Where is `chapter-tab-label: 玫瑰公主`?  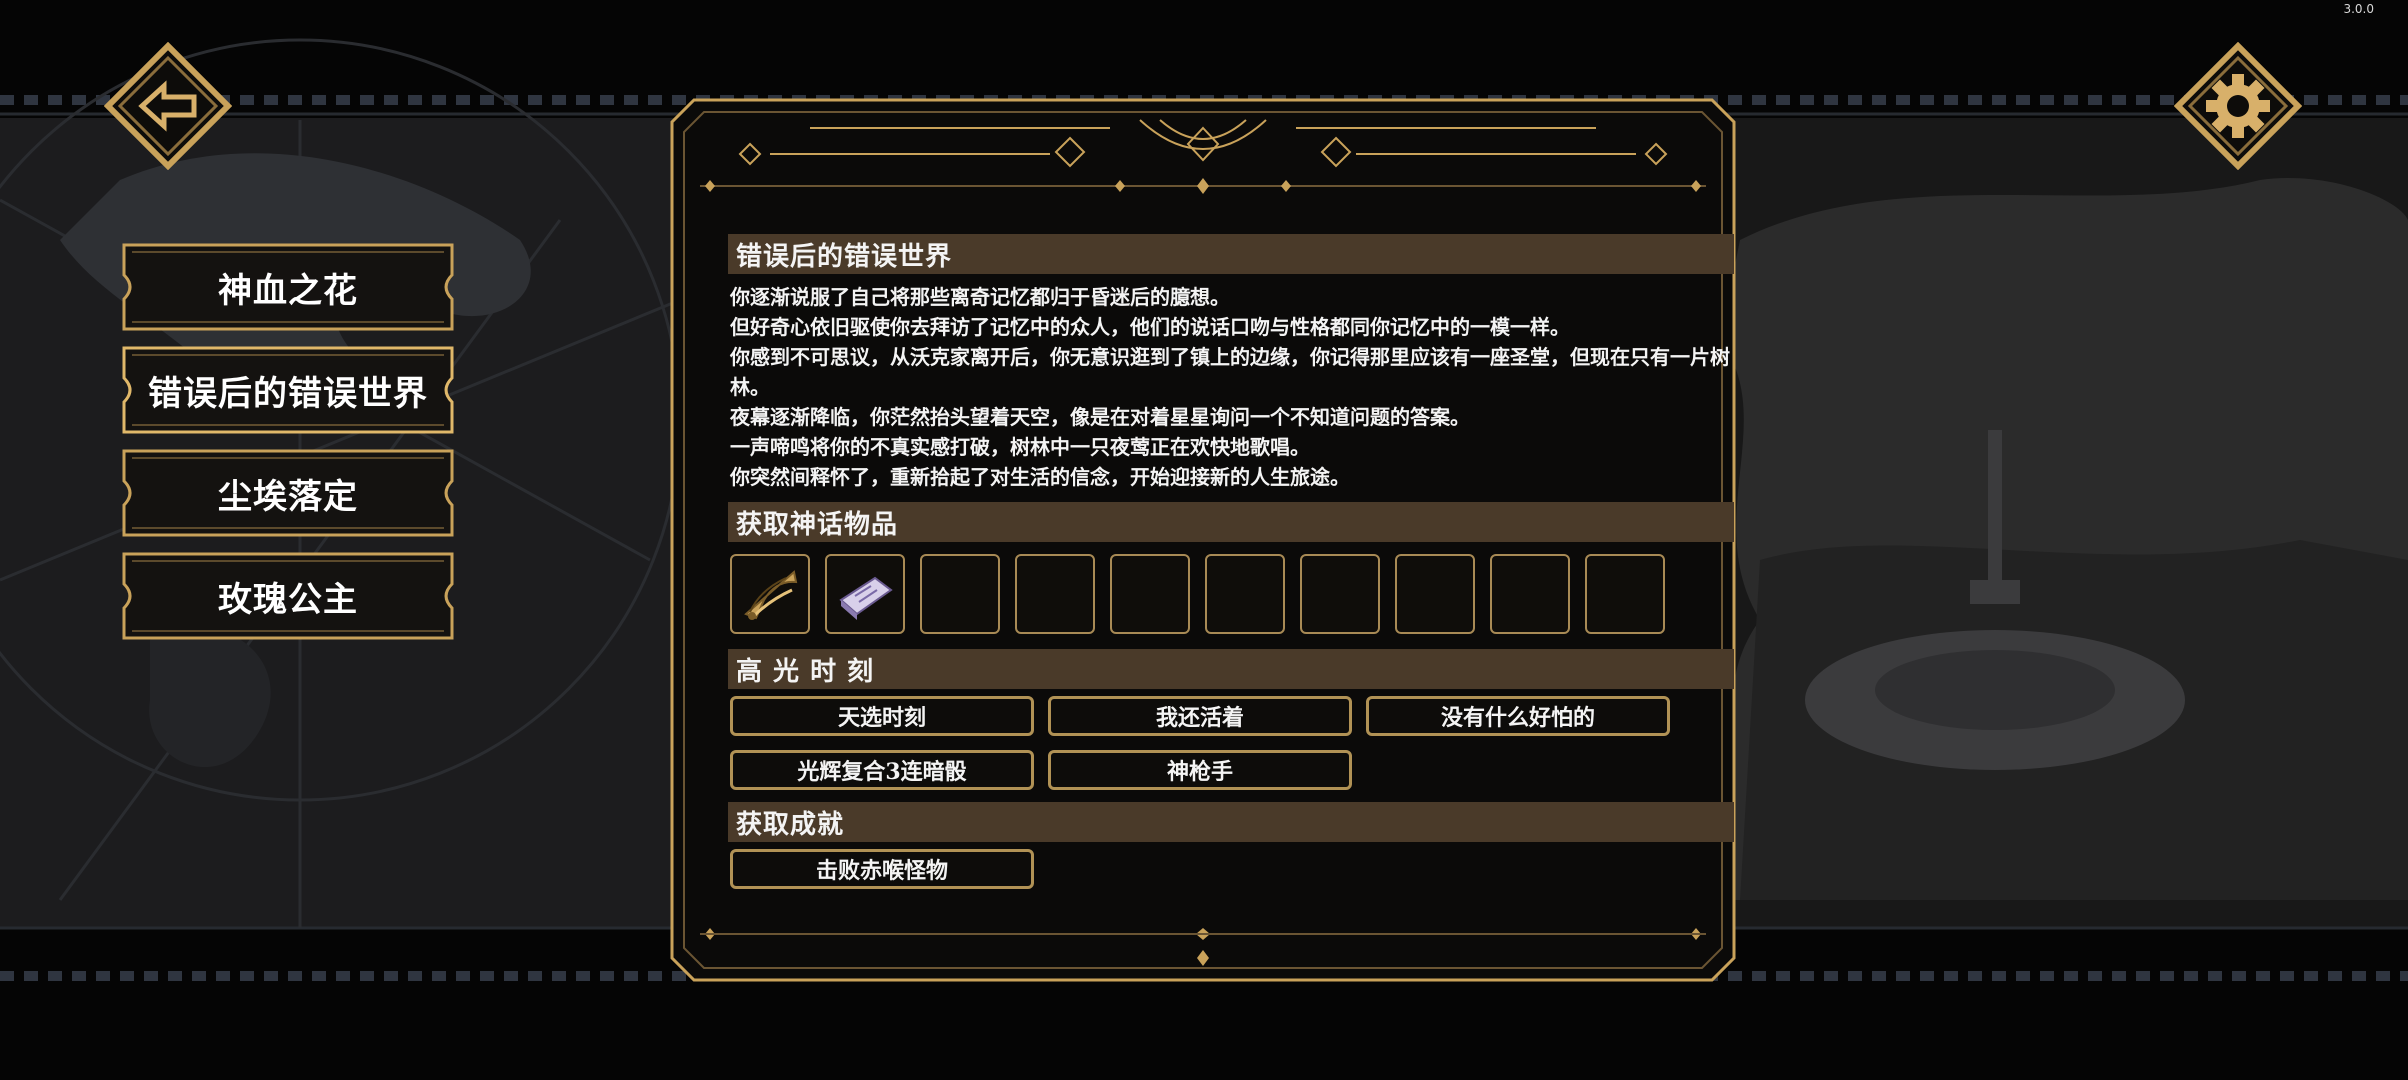
chapter-tab-label: 玫瑰公主 is located at coordinates (288, 599).